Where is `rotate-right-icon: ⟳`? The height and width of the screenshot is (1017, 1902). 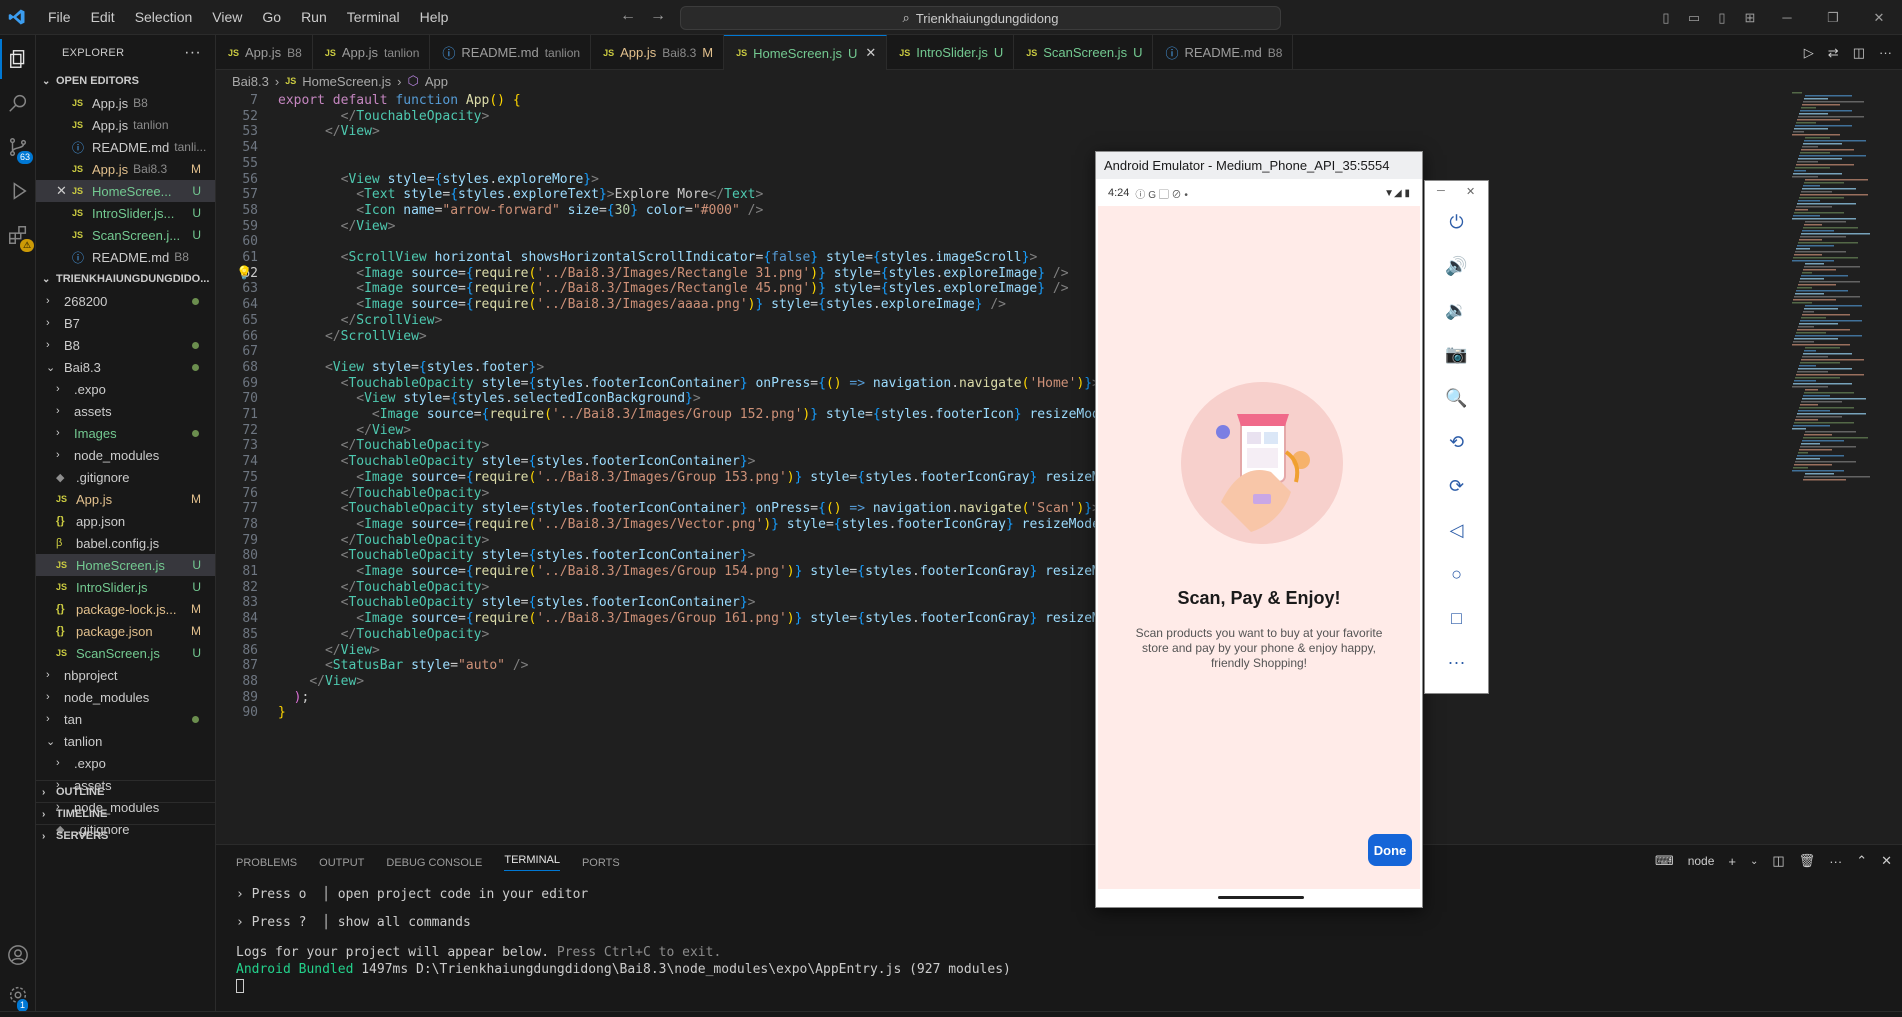 rotate-right-icon: ⟳ is located at coordinates (1456, 486).